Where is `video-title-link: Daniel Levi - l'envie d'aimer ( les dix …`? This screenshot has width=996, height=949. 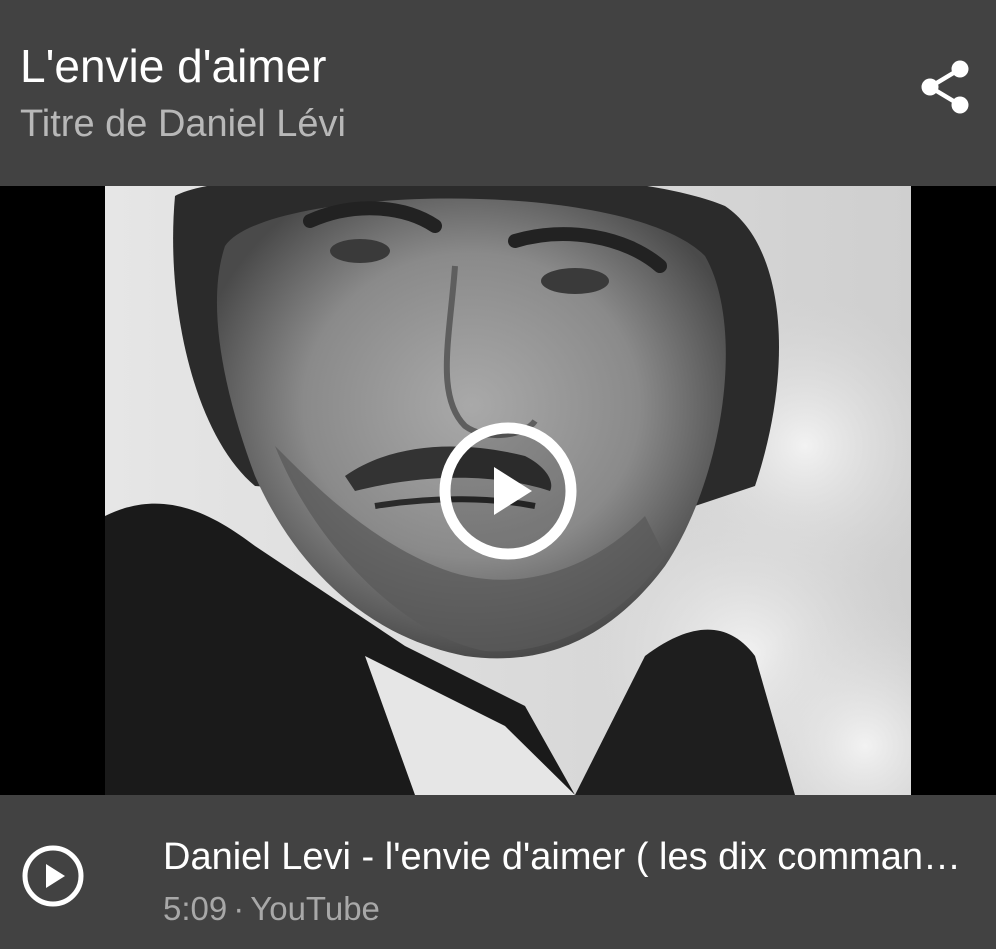
video-title-link: Daniel Levi - l'envie d'aimer ( les dix … is located at coordinates (568, 857).